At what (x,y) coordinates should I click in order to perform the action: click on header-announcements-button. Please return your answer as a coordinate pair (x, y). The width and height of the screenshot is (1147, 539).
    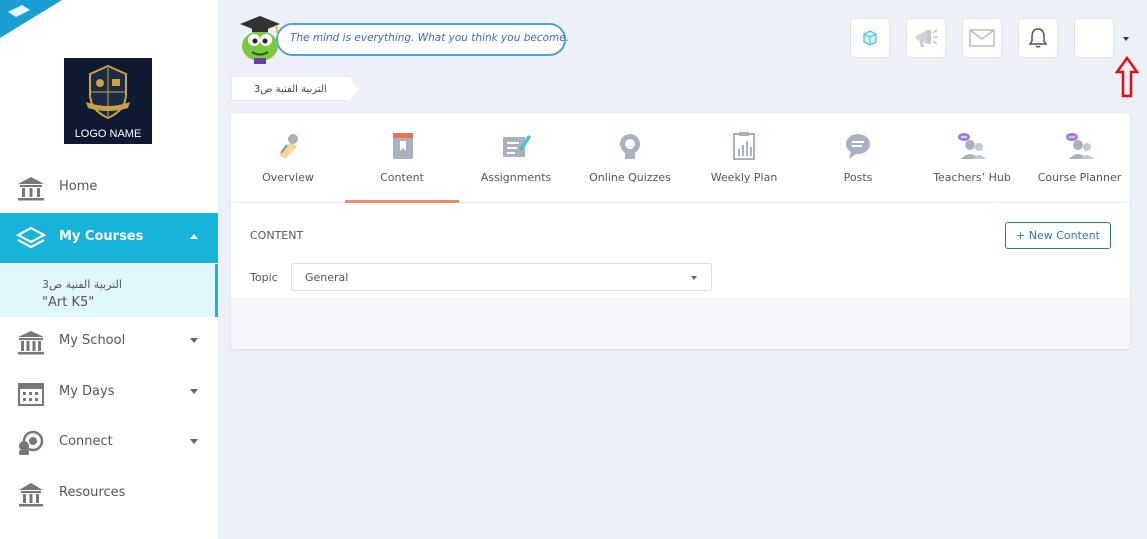
    Looking at the image, I should click on (926, 38).